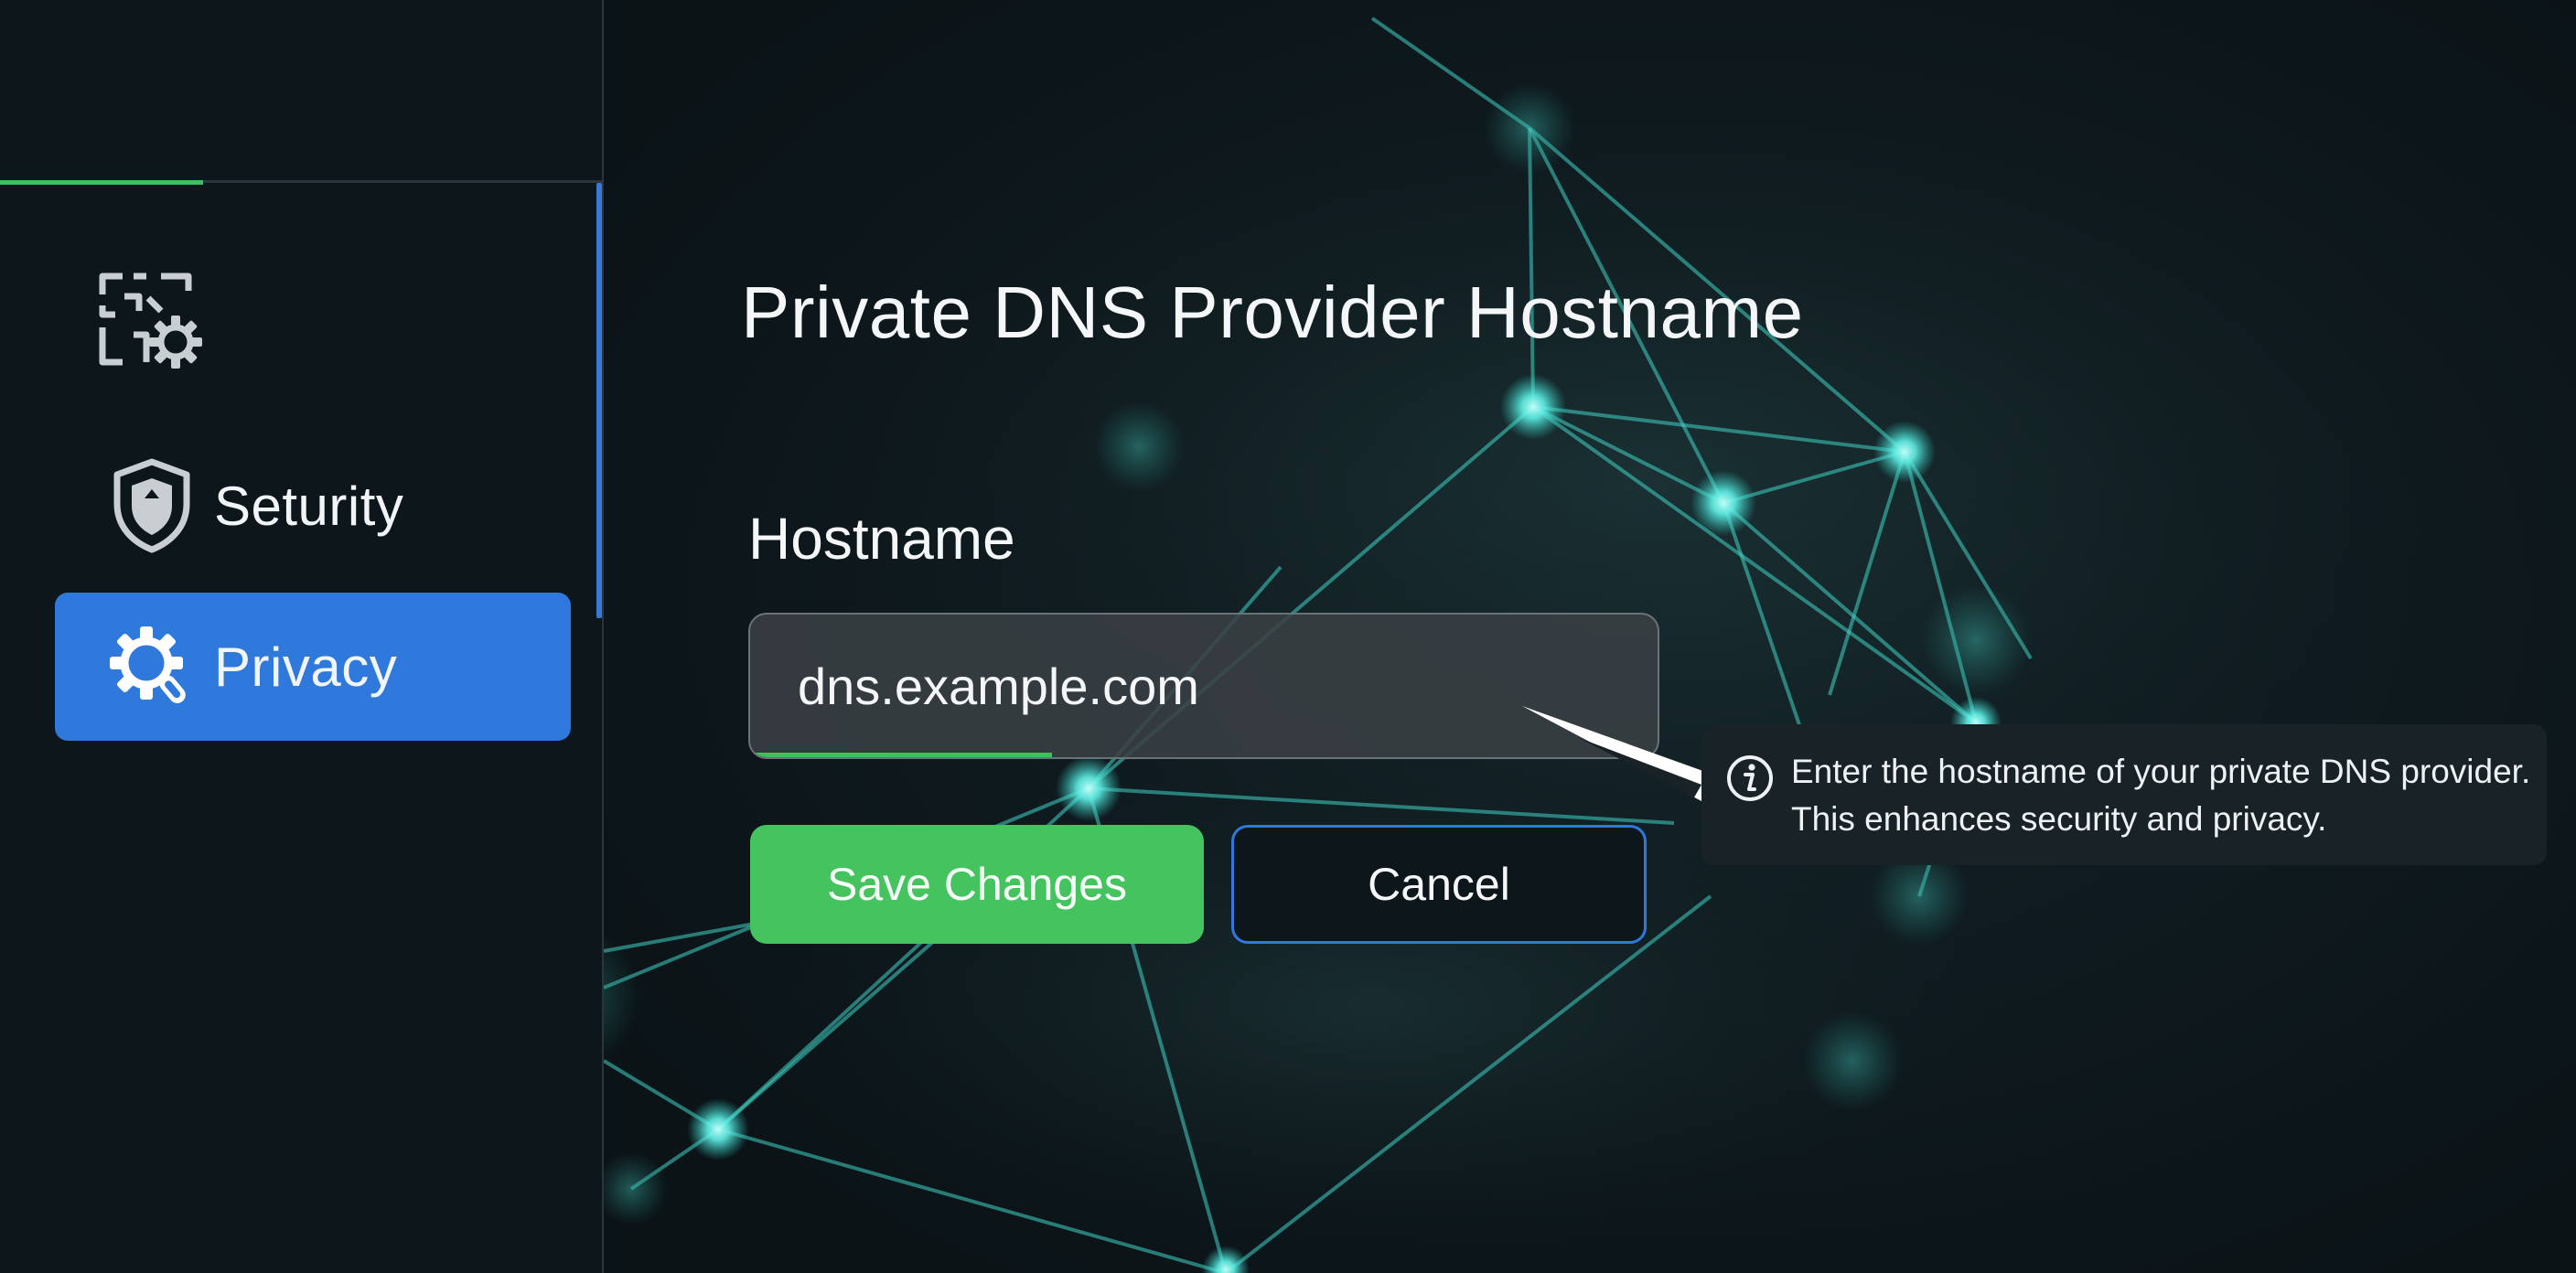 Image resolution: width=2576 pixels, height=1273 pixels. I want to click on shield-icon, so click(152, 505).